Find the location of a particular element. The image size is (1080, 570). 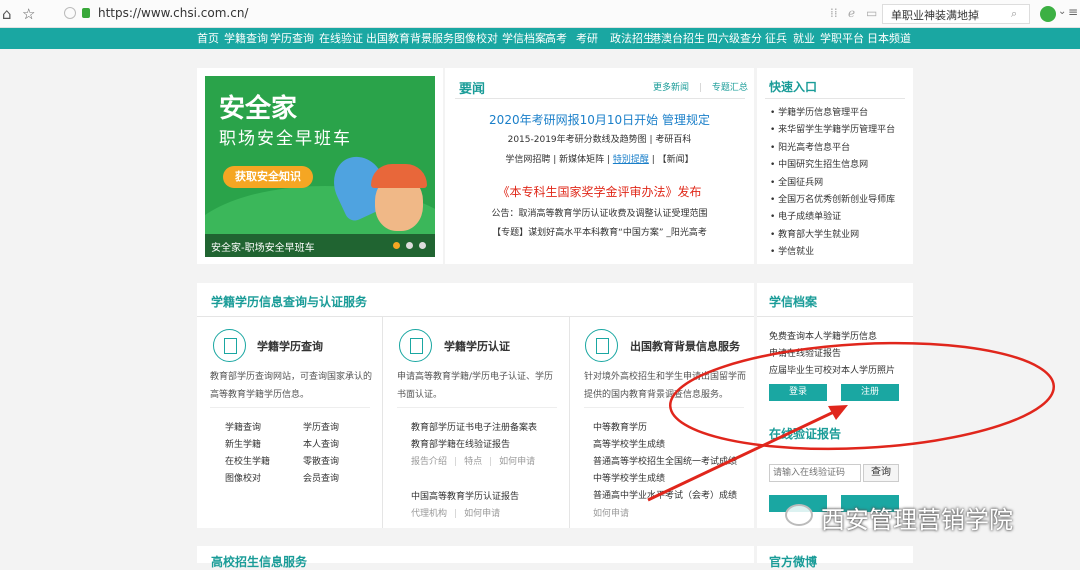

wechat-icon is located at coordinates (799, 515).